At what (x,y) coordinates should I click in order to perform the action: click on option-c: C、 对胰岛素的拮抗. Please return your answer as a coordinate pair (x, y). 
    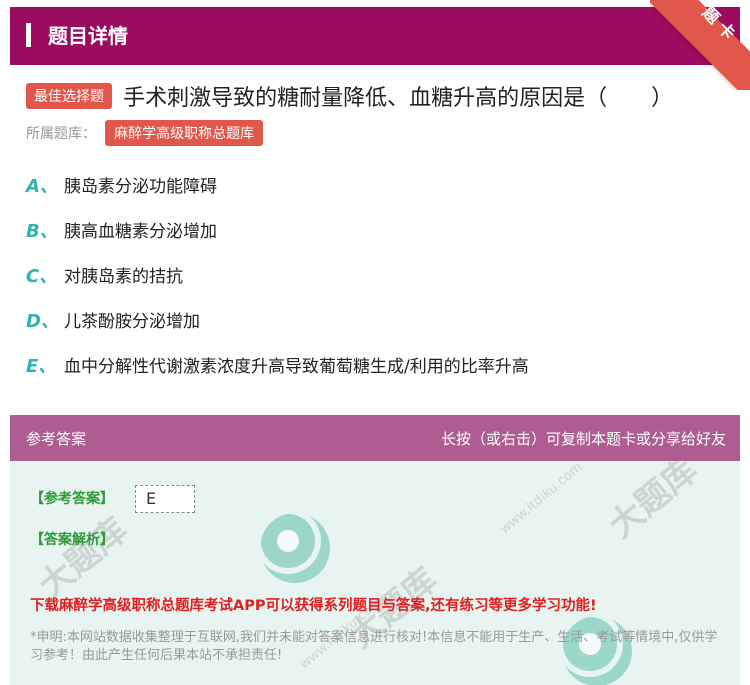
    Looking at the image, I should click on (376, 284).